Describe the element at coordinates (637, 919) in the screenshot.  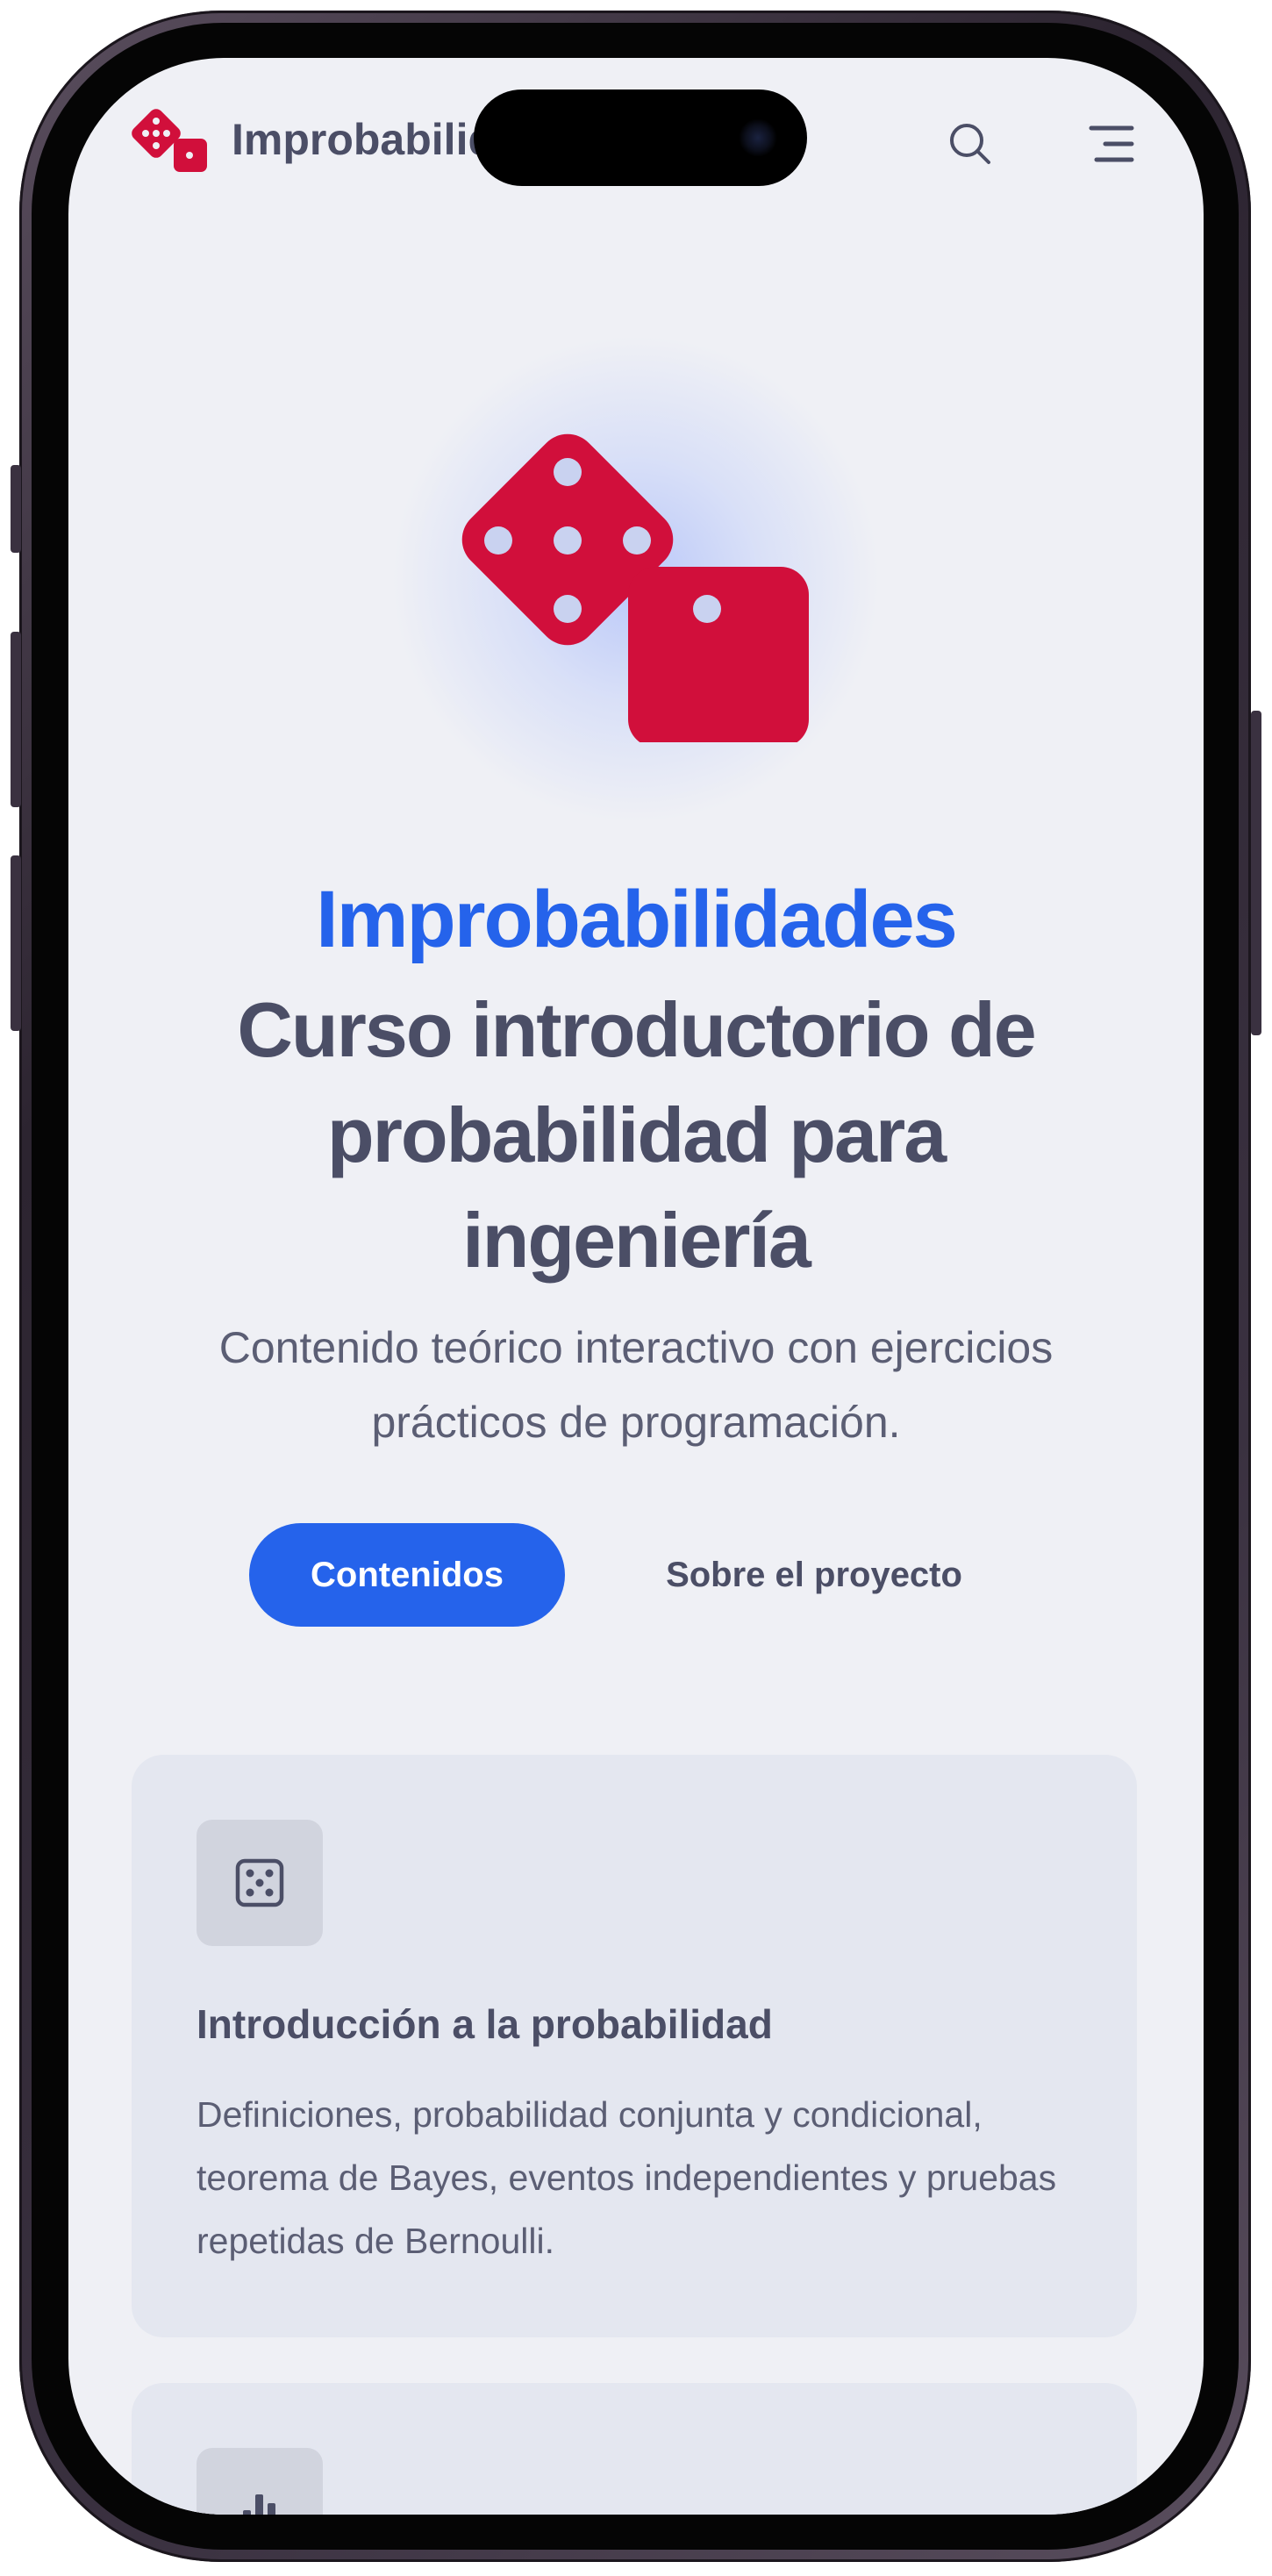
I see `hero-brand-title: Improbabilidades` at that location.